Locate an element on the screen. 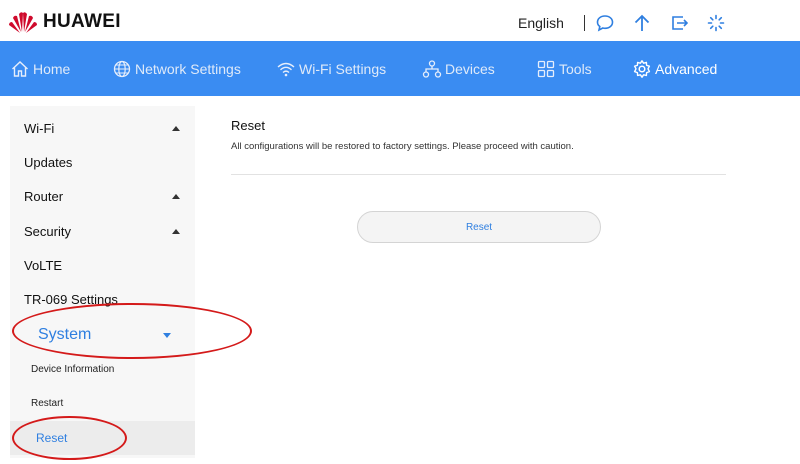 This screenshot has height=464, width=800. loading-spinner-icon is located at coordinates (716, 23).